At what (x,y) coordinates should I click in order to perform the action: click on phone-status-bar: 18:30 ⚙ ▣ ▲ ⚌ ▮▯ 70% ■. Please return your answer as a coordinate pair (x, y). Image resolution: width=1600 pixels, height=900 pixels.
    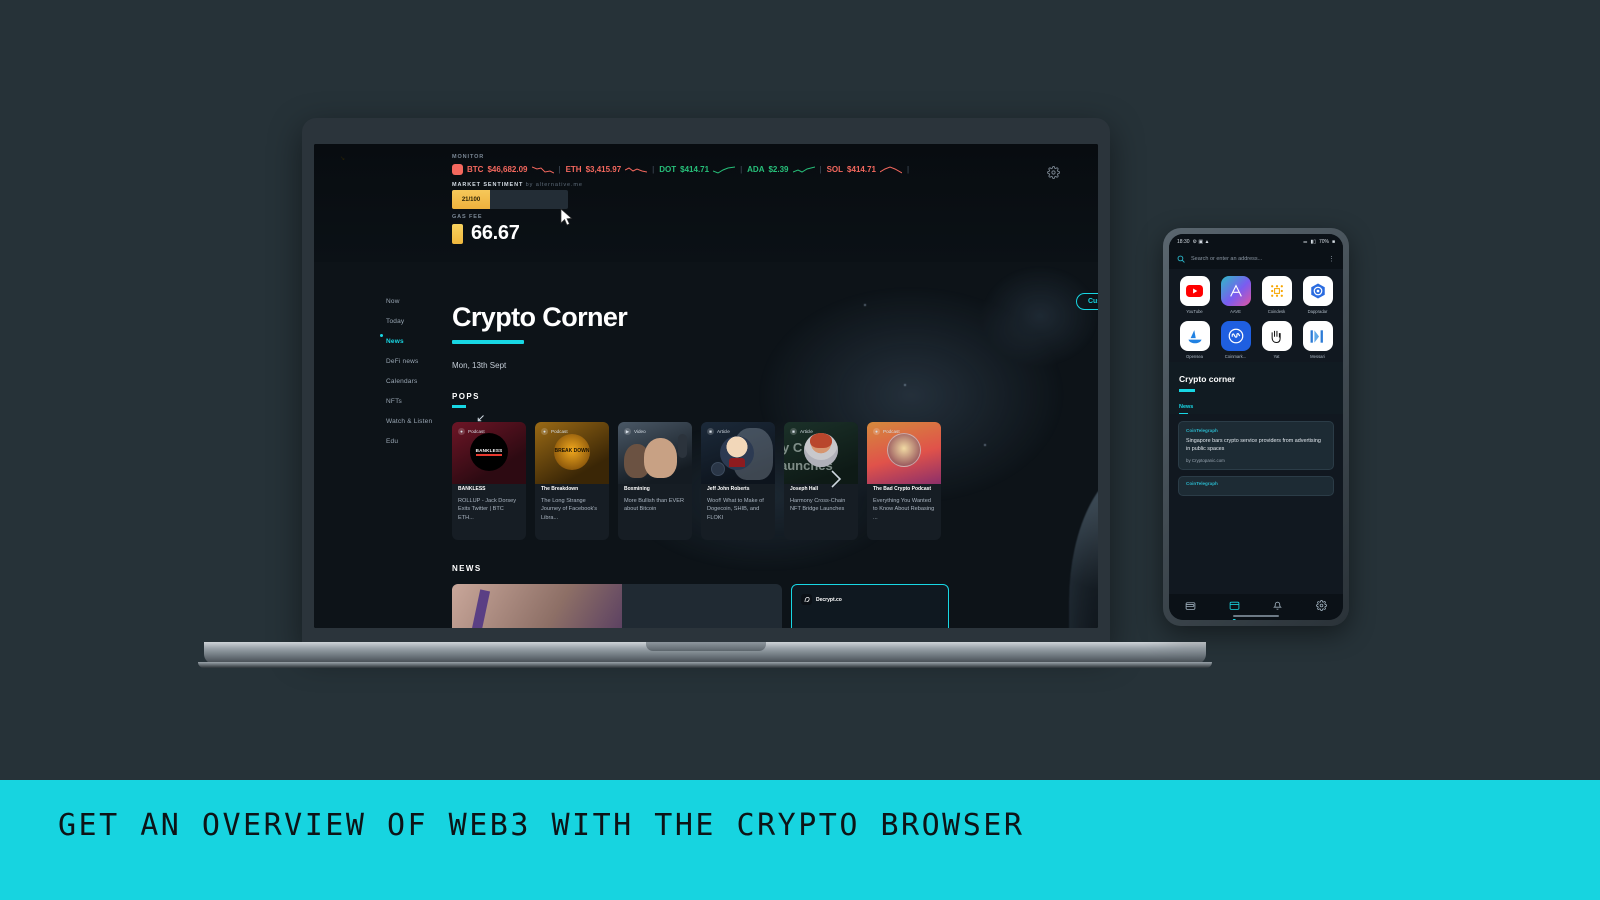
    Looking at the image, I should click on (1256, 241).